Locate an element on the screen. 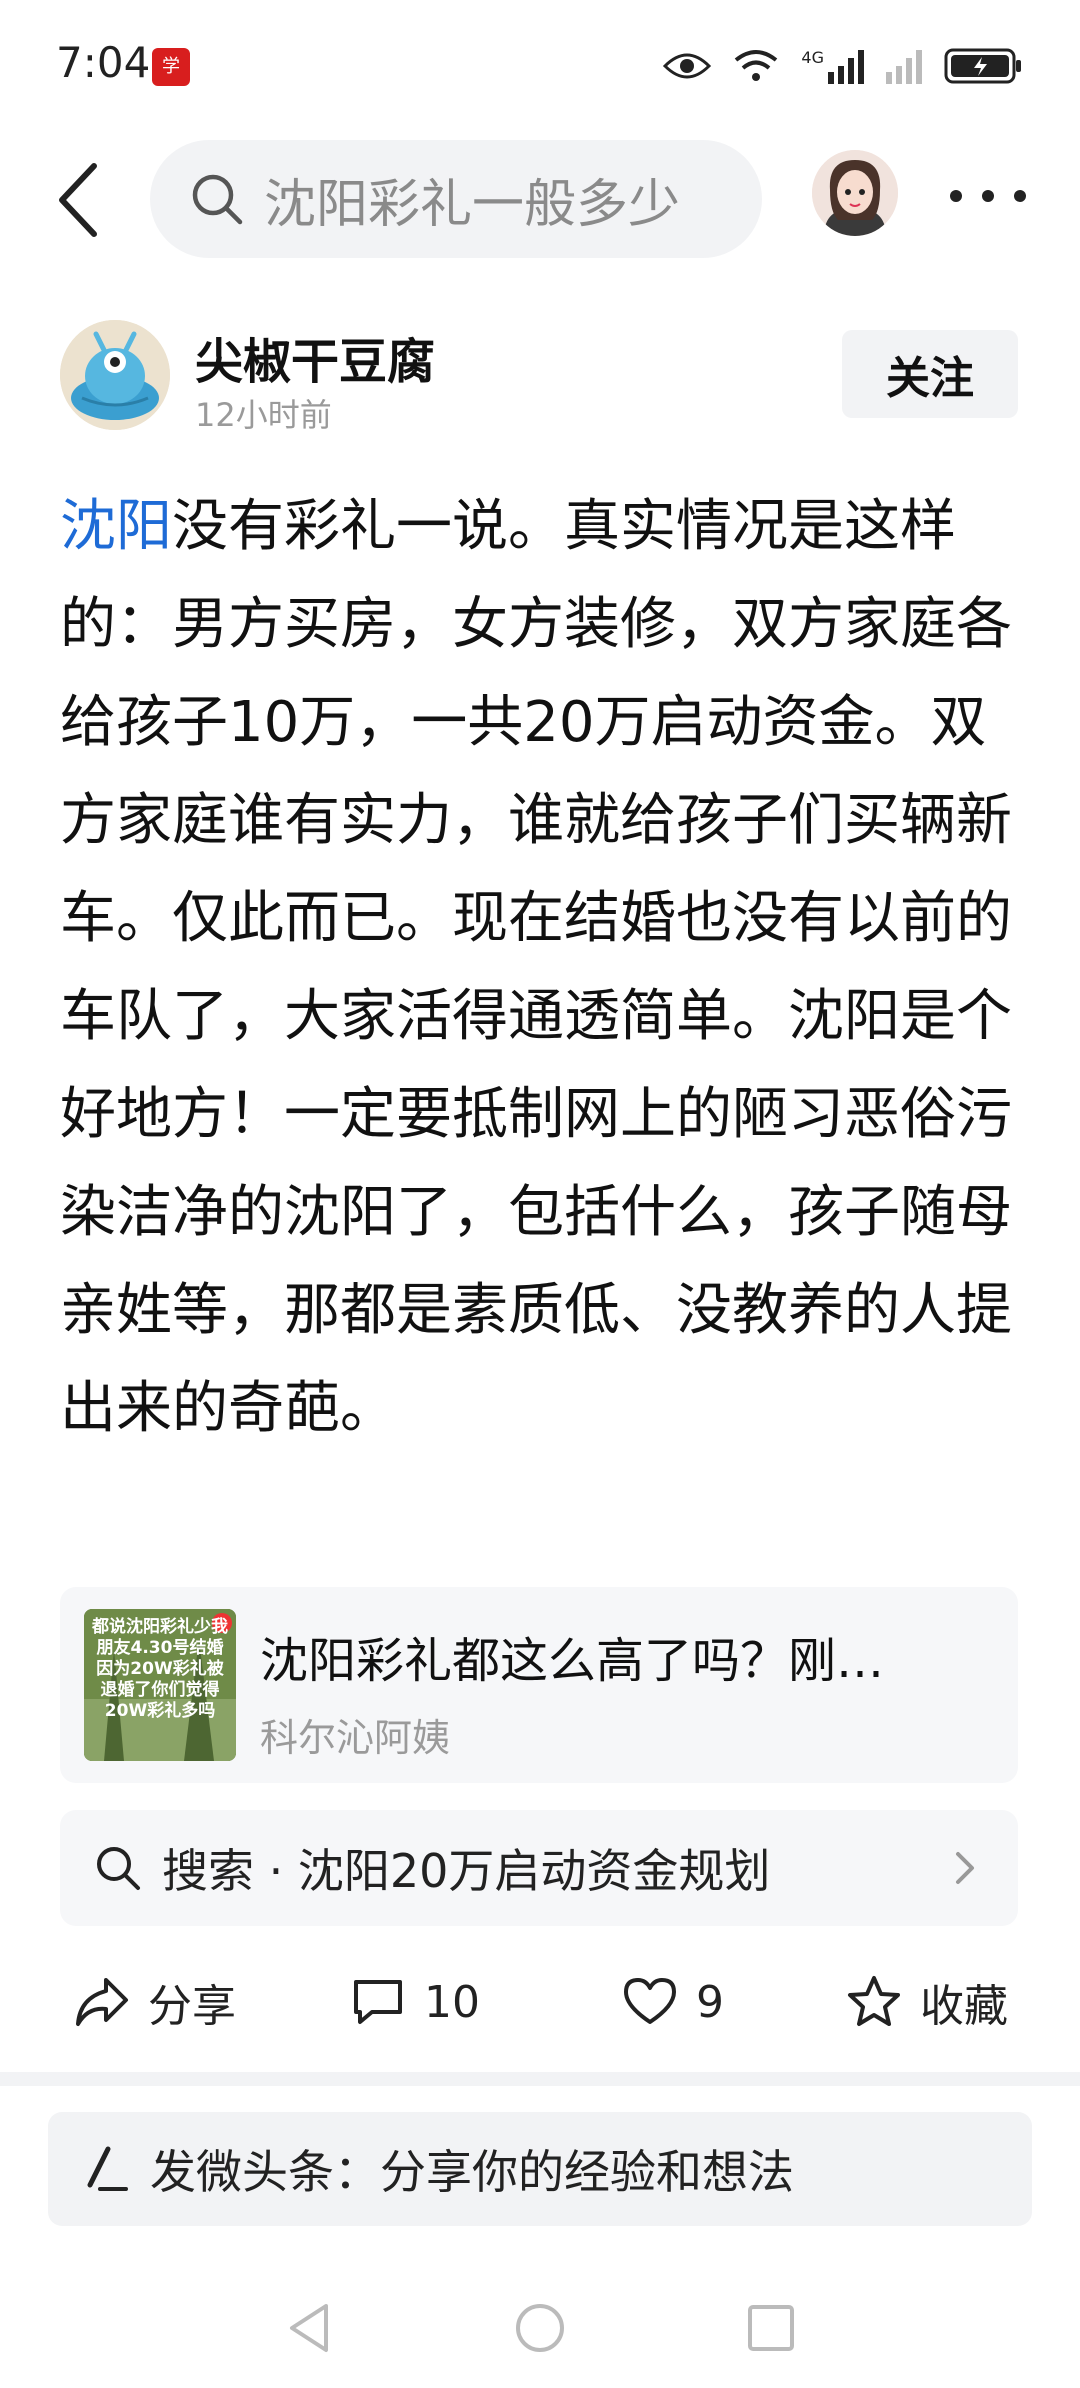 This screenshot has width=1080, height=2388. search-query-text: 沈阳彩礼一般多少 is located at coordinates (472, 204).